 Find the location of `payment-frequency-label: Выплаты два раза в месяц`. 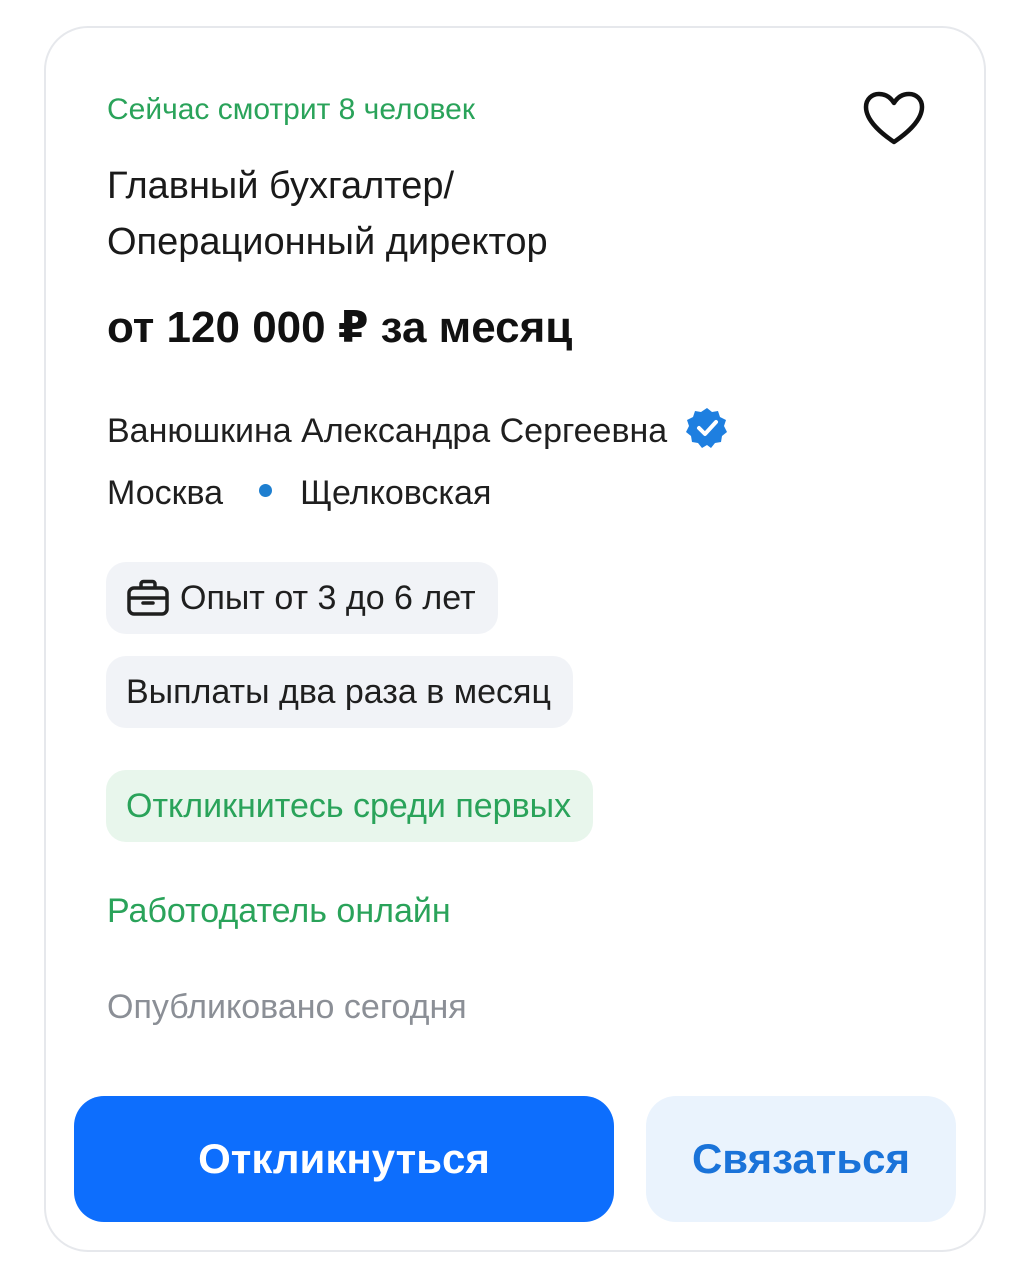

payment-frequency-label: Выплаты два раза в месяц is located at coordinates (338, 691).